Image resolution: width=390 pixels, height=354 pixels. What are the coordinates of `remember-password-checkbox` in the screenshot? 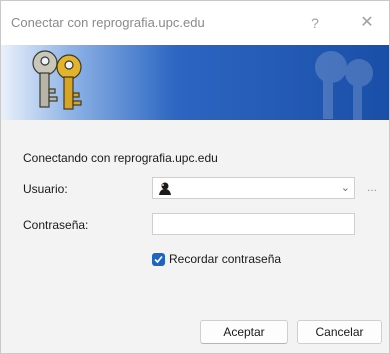 It's located at (158, 259).